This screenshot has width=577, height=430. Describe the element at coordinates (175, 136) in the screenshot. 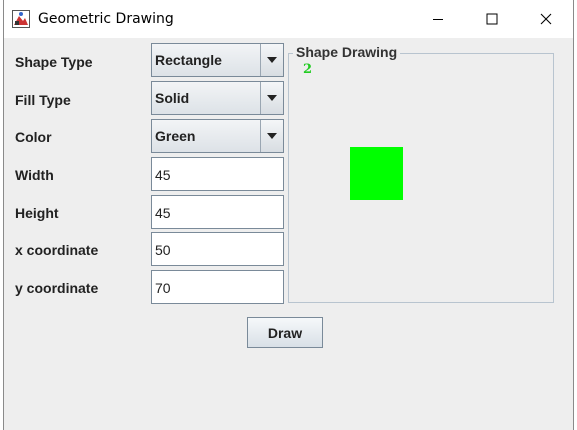

I see `color-value: Green` at that location.